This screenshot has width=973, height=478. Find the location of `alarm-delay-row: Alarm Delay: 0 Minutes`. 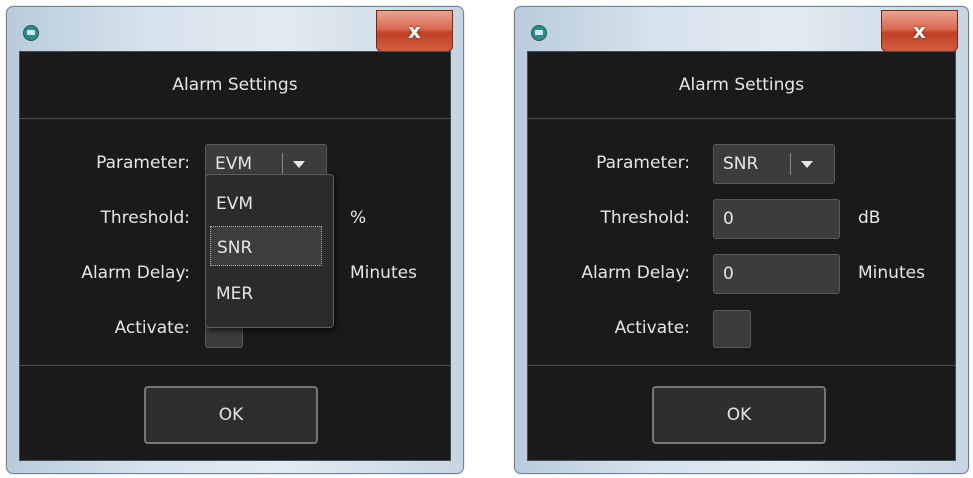

alarm-delay-row: Alarm Delay: 0 Minutes is located at coordinates (741, 273).